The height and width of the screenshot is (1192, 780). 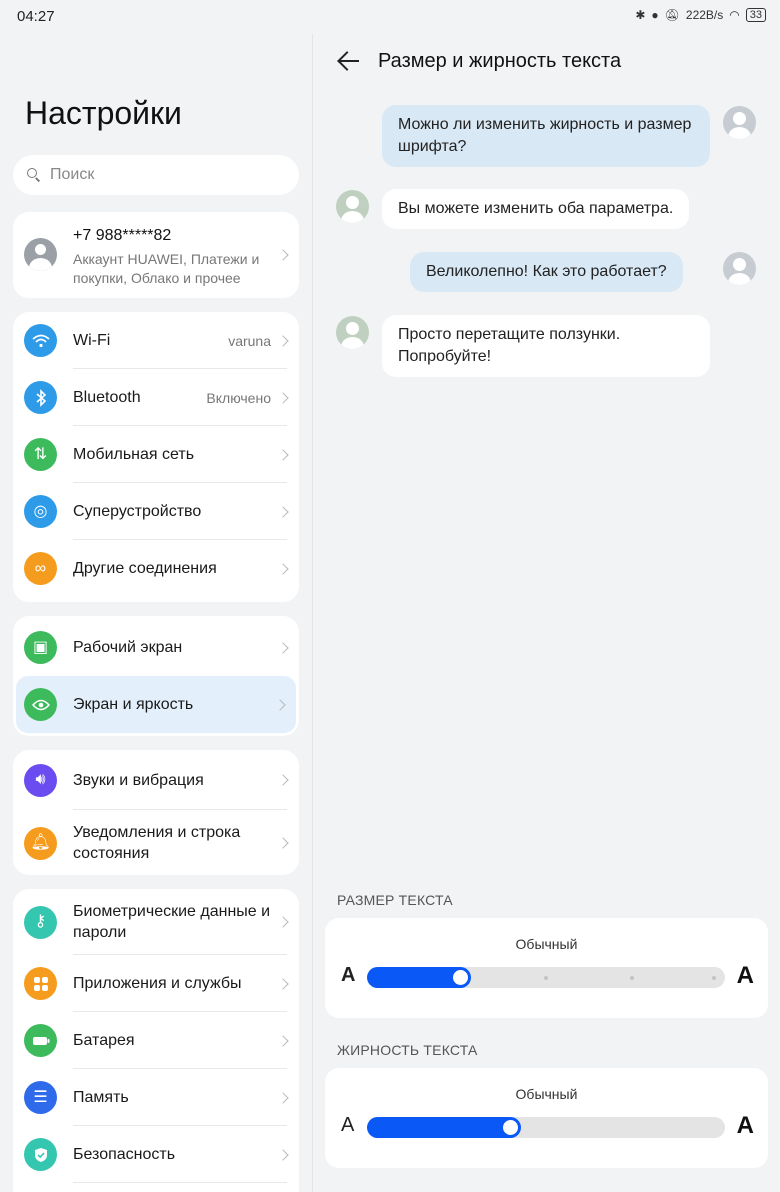 What do you see at coordinates (107, 397) in the screenshot?
I see `sidebar-item-label: Bluetooth` at bounding box center [107, 397].